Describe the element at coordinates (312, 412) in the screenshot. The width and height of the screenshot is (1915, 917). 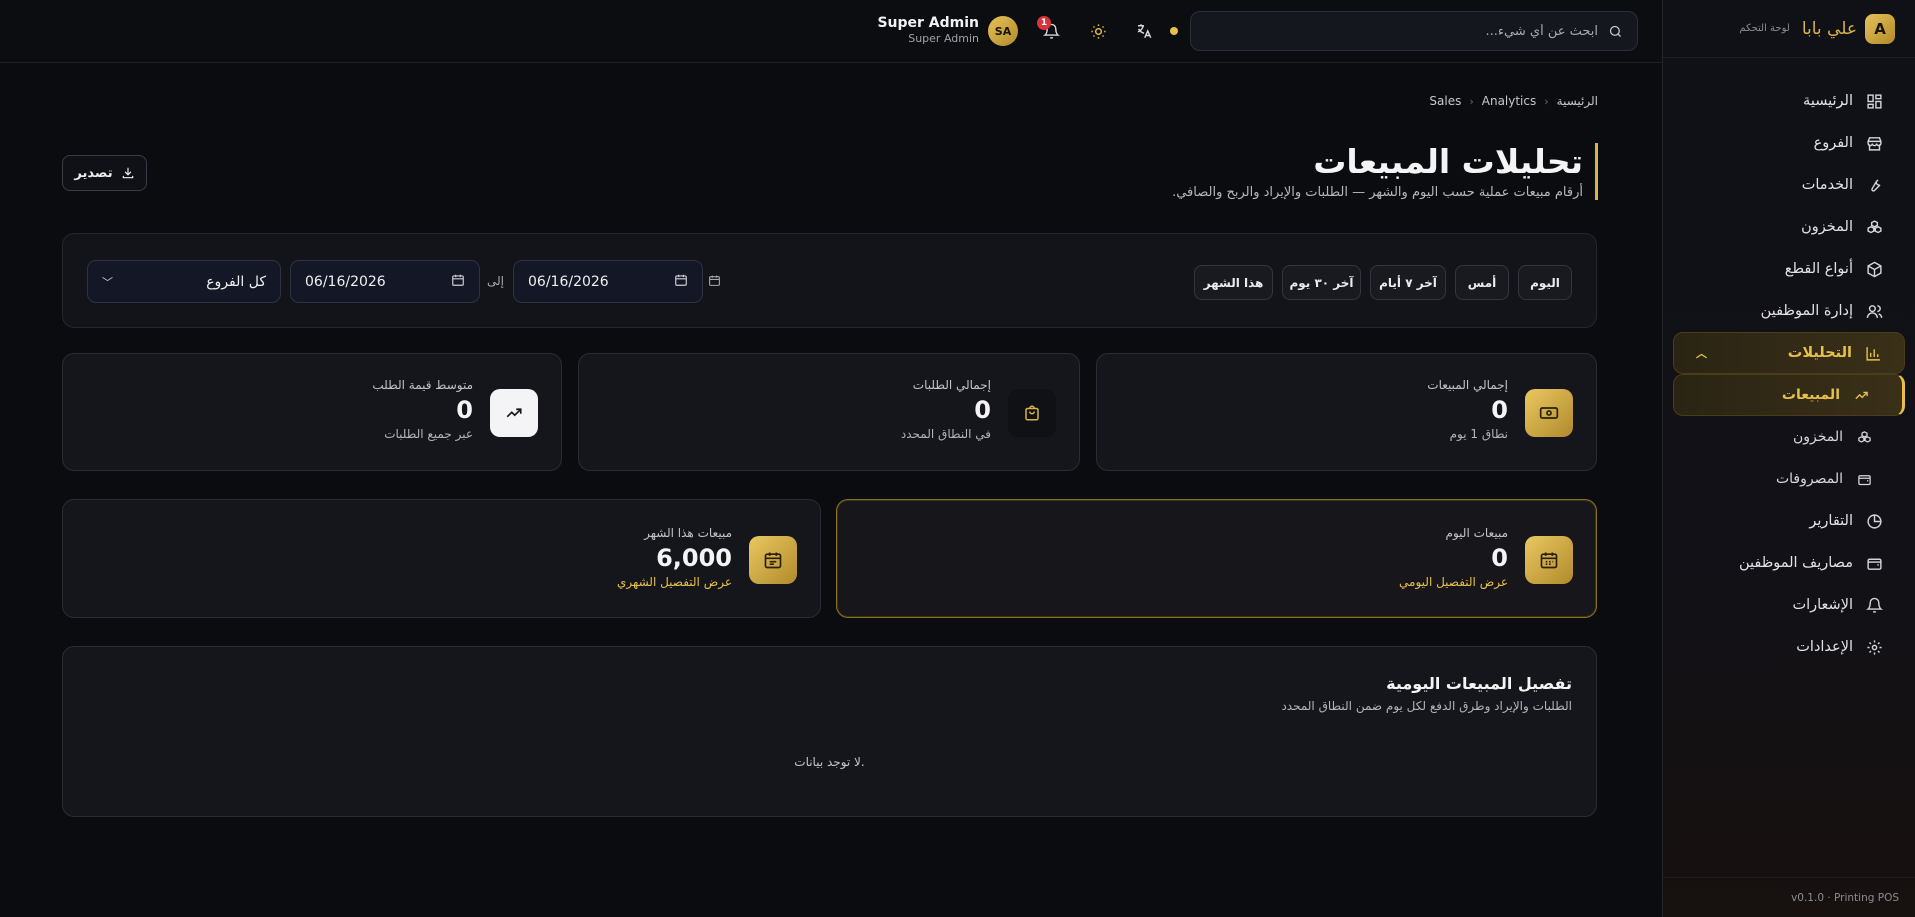
I see `stat-card-avg-order: متوسط قيمة الطلب 0 عبر جميع الطلبات` at that location.